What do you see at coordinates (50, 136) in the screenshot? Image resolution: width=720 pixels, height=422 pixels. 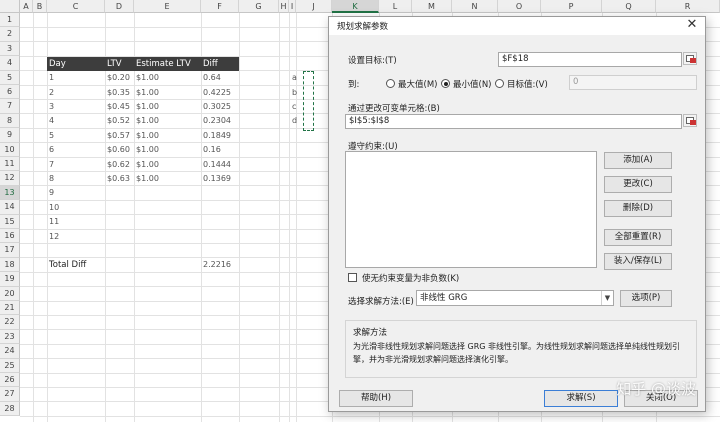 I see `table-cell: 5` at bounding box center [50, 136].